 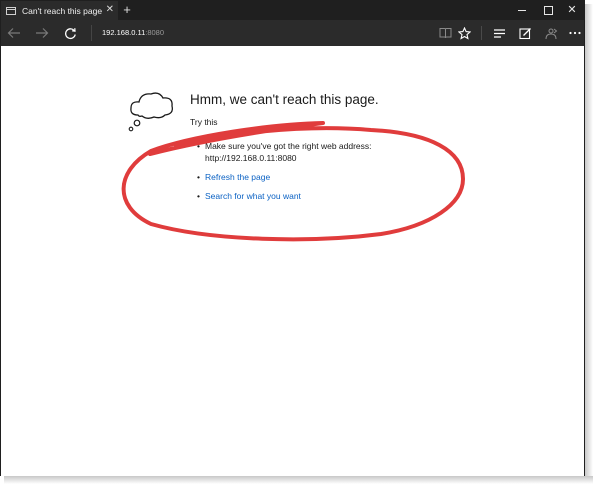 I want to click on share-icon, so click(x=551, y=33).